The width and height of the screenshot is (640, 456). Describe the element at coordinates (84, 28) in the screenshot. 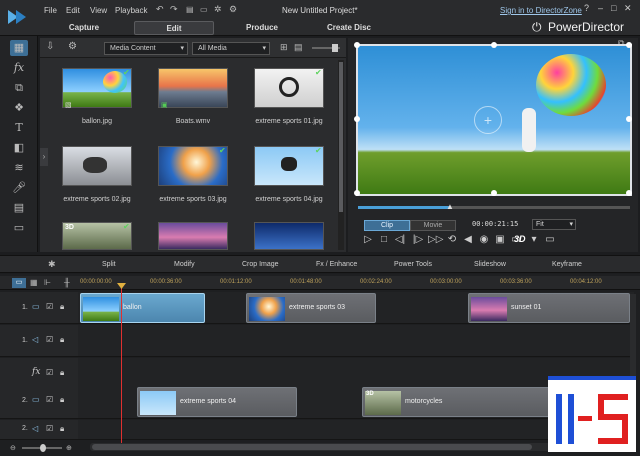

I see `tab-capture: Capture` at that location.